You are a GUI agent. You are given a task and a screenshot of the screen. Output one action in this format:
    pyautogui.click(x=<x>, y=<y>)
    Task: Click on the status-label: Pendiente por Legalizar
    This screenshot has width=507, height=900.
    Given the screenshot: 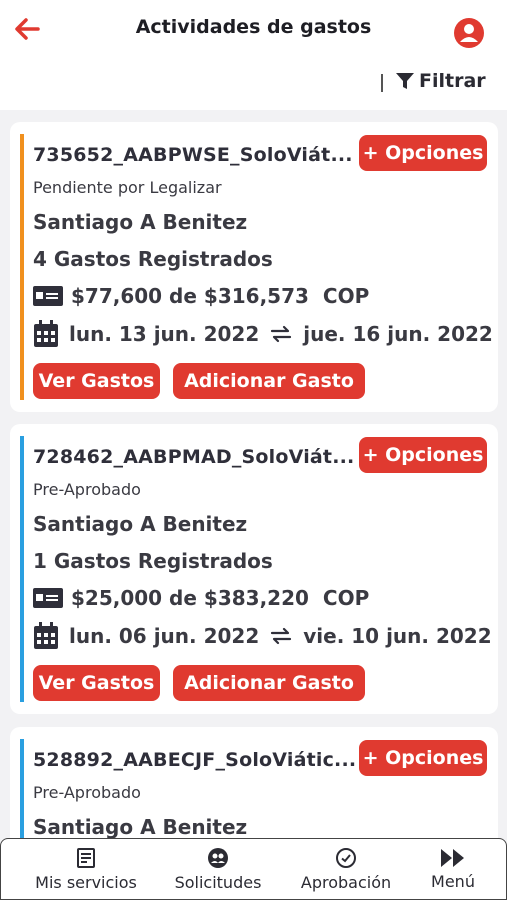 What is the action you would take?
    pyautogui.click(x=127, y=187)
    